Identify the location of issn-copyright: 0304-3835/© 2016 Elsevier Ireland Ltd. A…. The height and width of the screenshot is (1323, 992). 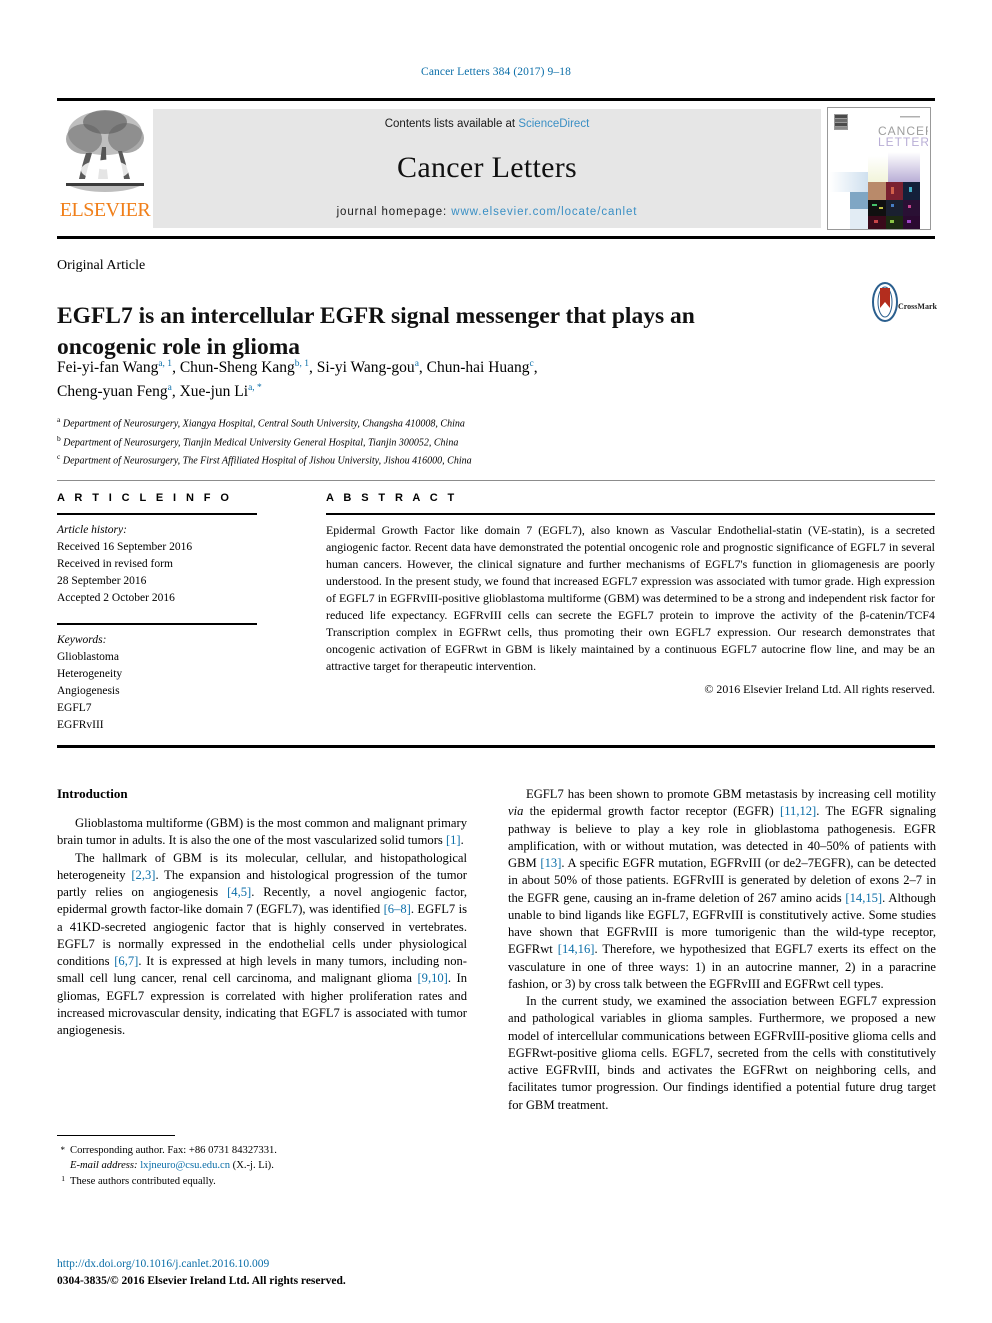
(201, 1281).